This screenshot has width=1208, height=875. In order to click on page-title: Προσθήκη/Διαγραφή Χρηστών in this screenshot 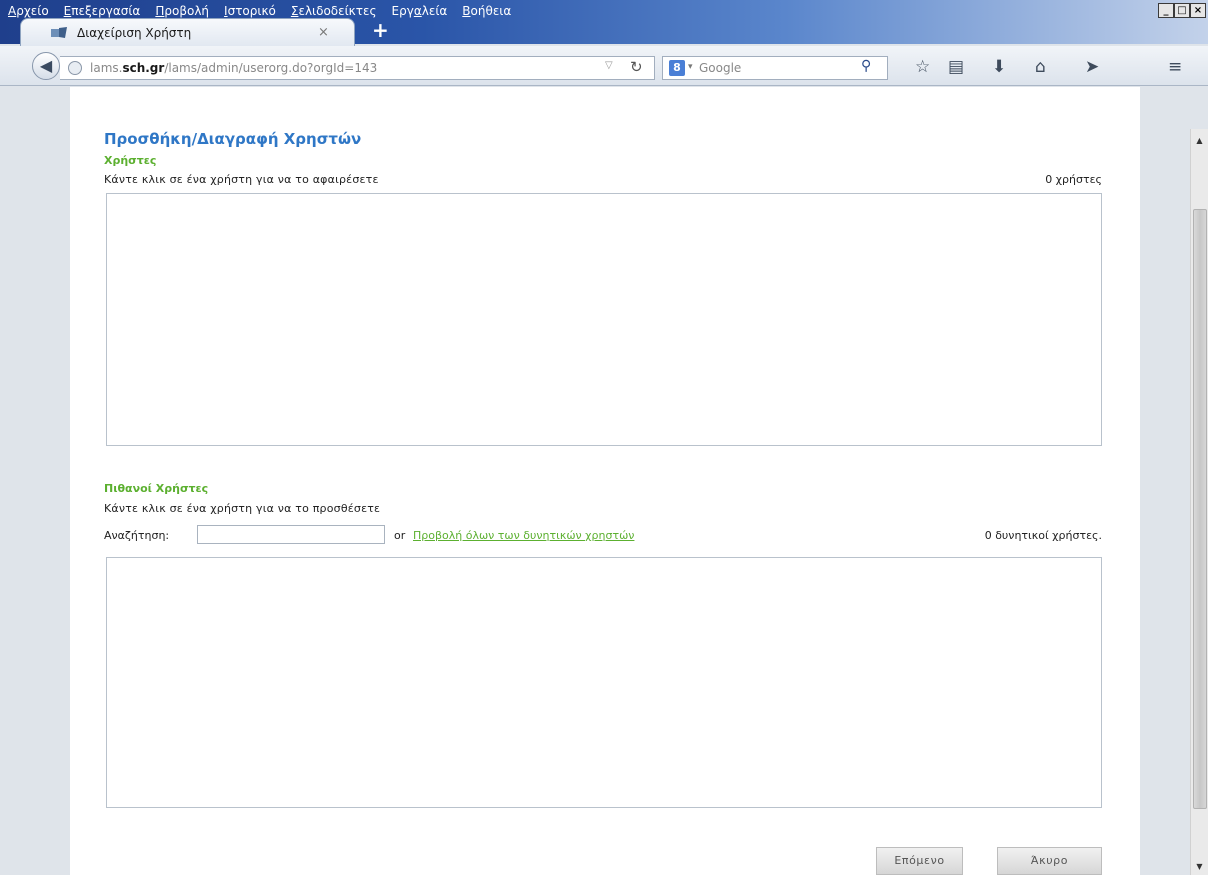, I will do `click(233, 139)`.